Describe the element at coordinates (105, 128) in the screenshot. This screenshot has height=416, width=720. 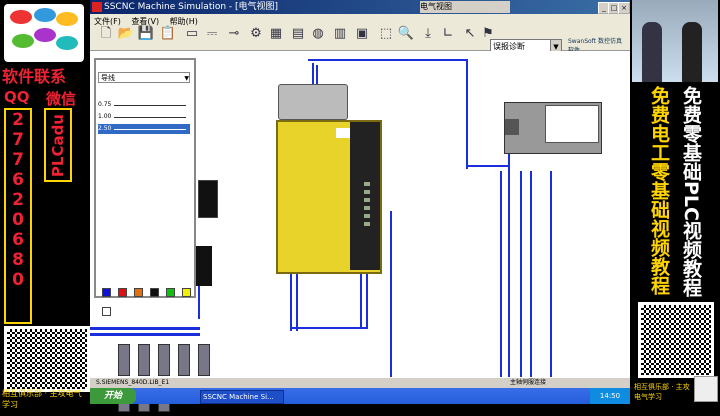
I see `wire-gauge-label: 2.50` at that location.